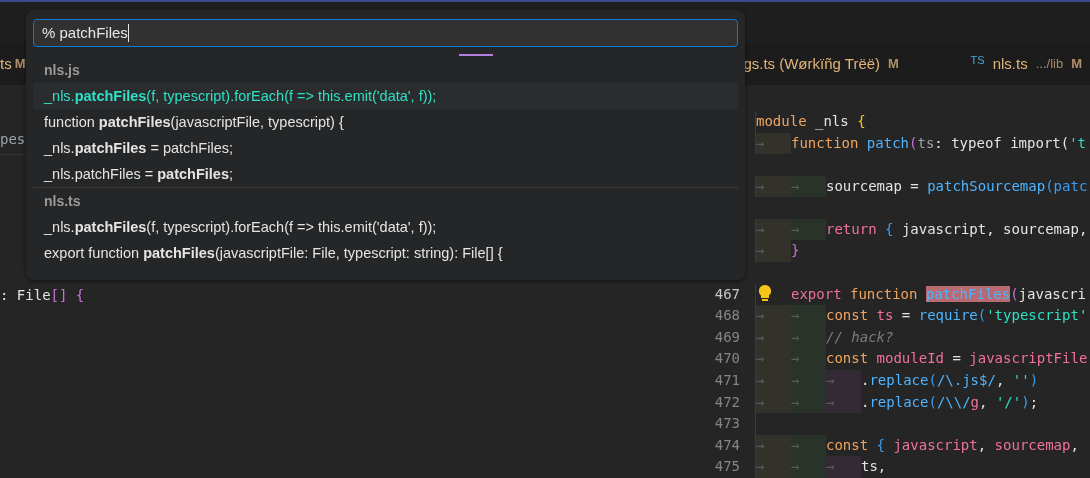 Image resolution: width=1090 pixels, height=478 pixels. Describe the element at coordinates (727, 315) in the screenshot. I see `line-number: 468` at that location.